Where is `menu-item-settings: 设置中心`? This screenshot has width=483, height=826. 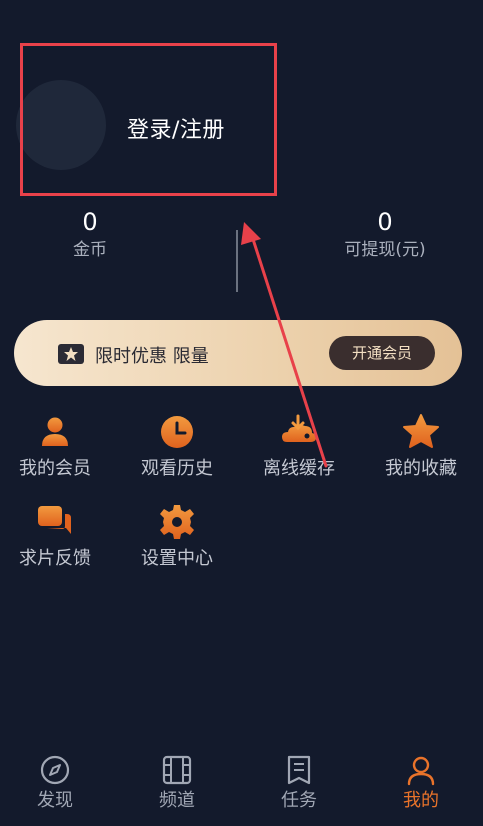 menu-item-settings: 设置中心 is located at coordinates (177, 536).